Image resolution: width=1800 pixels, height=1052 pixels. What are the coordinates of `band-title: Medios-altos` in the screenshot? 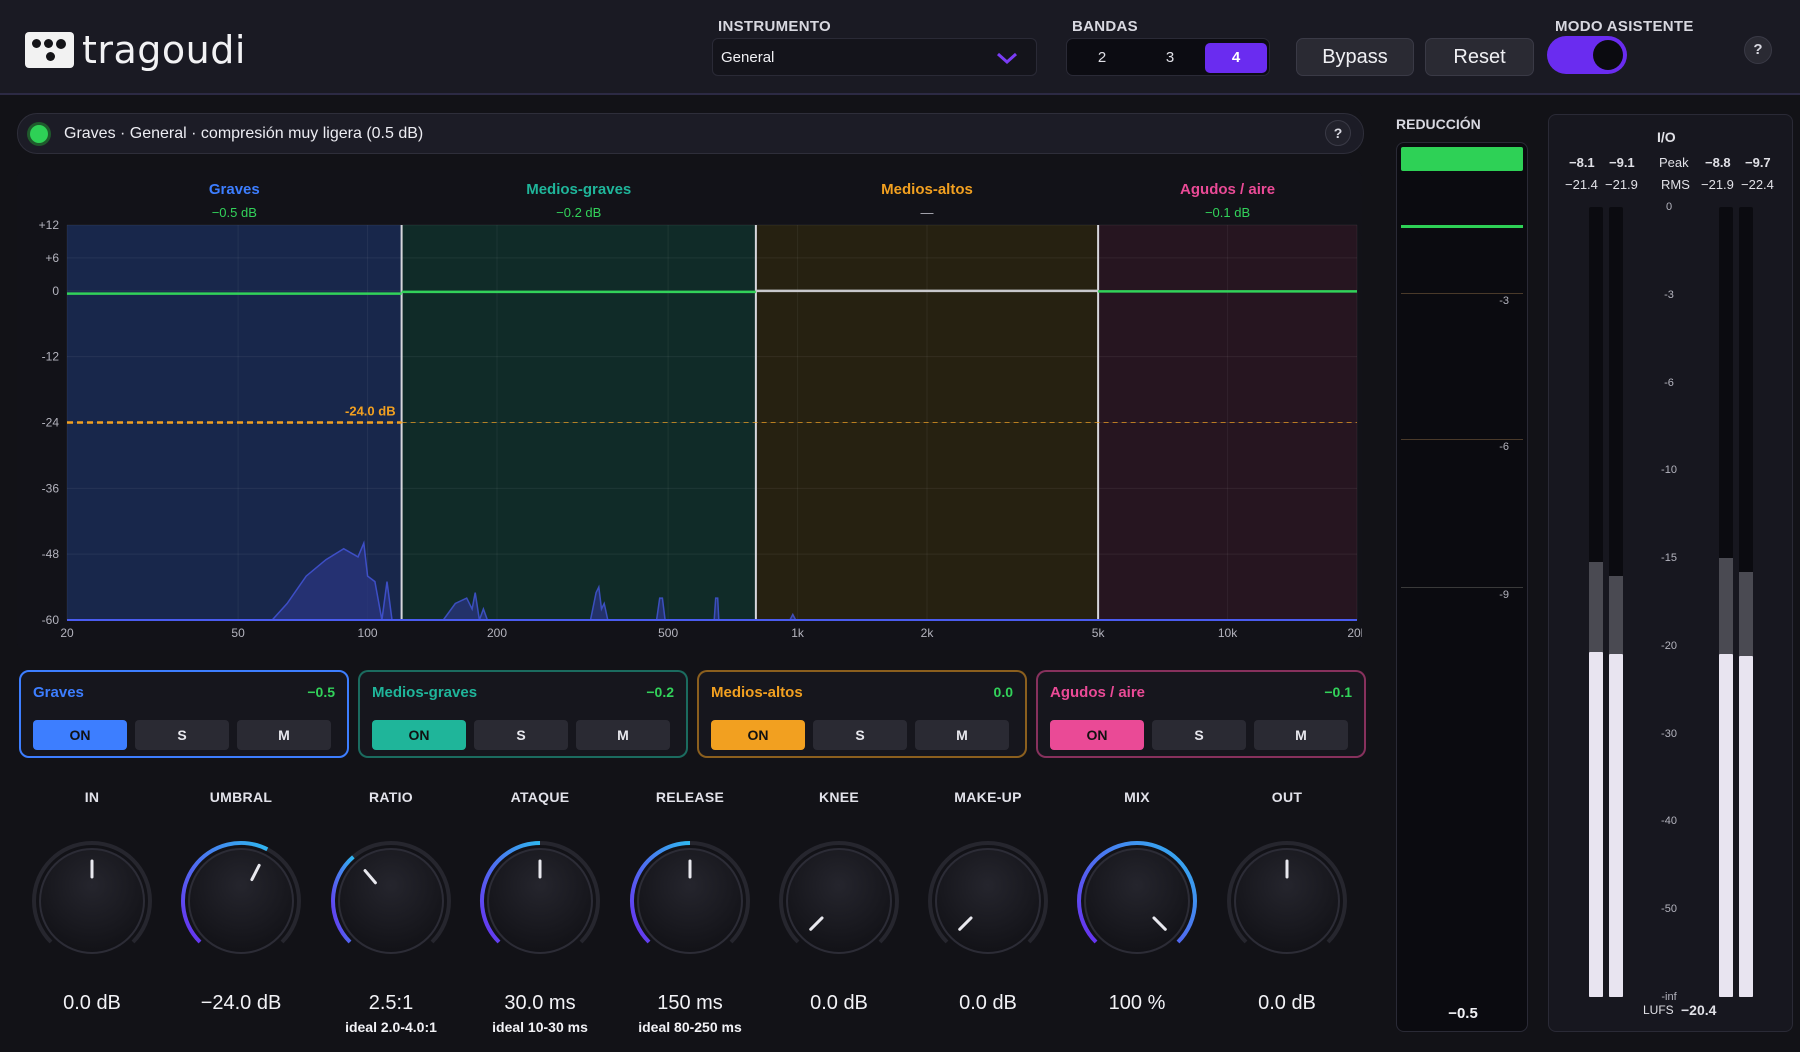 It's located at (927, 189).